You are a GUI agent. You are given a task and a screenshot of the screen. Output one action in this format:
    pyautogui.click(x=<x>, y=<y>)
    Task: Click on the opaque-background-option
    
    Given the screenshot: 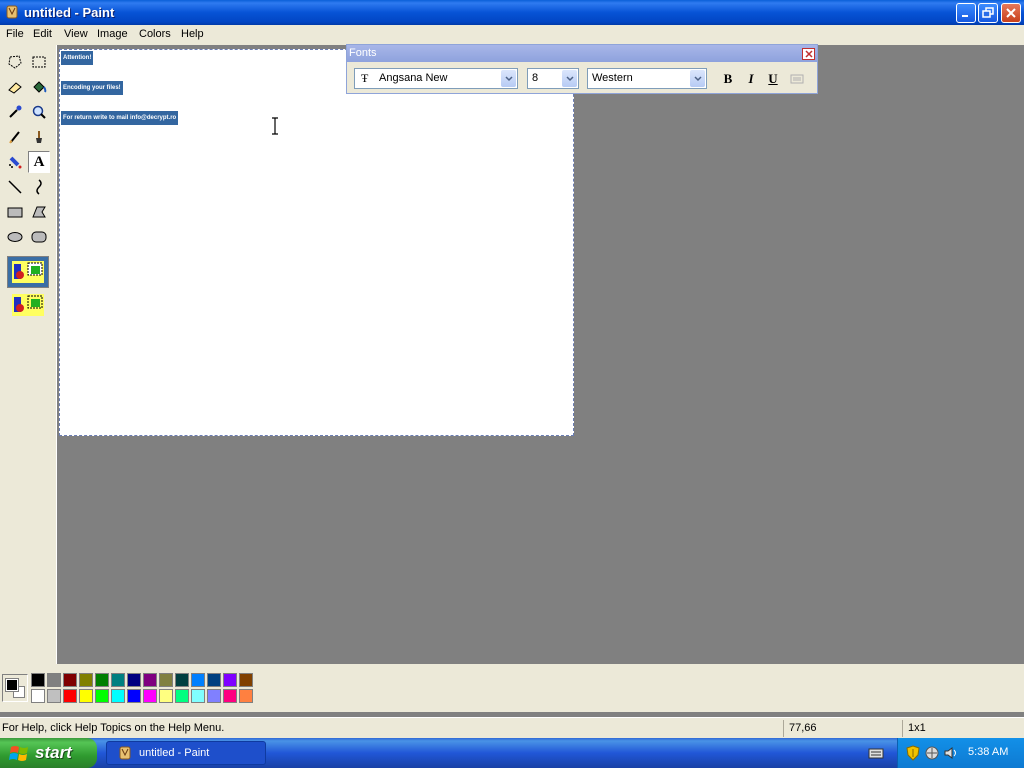 What is the action you would take?
    pyautogui.click(x=28, y=272)
    